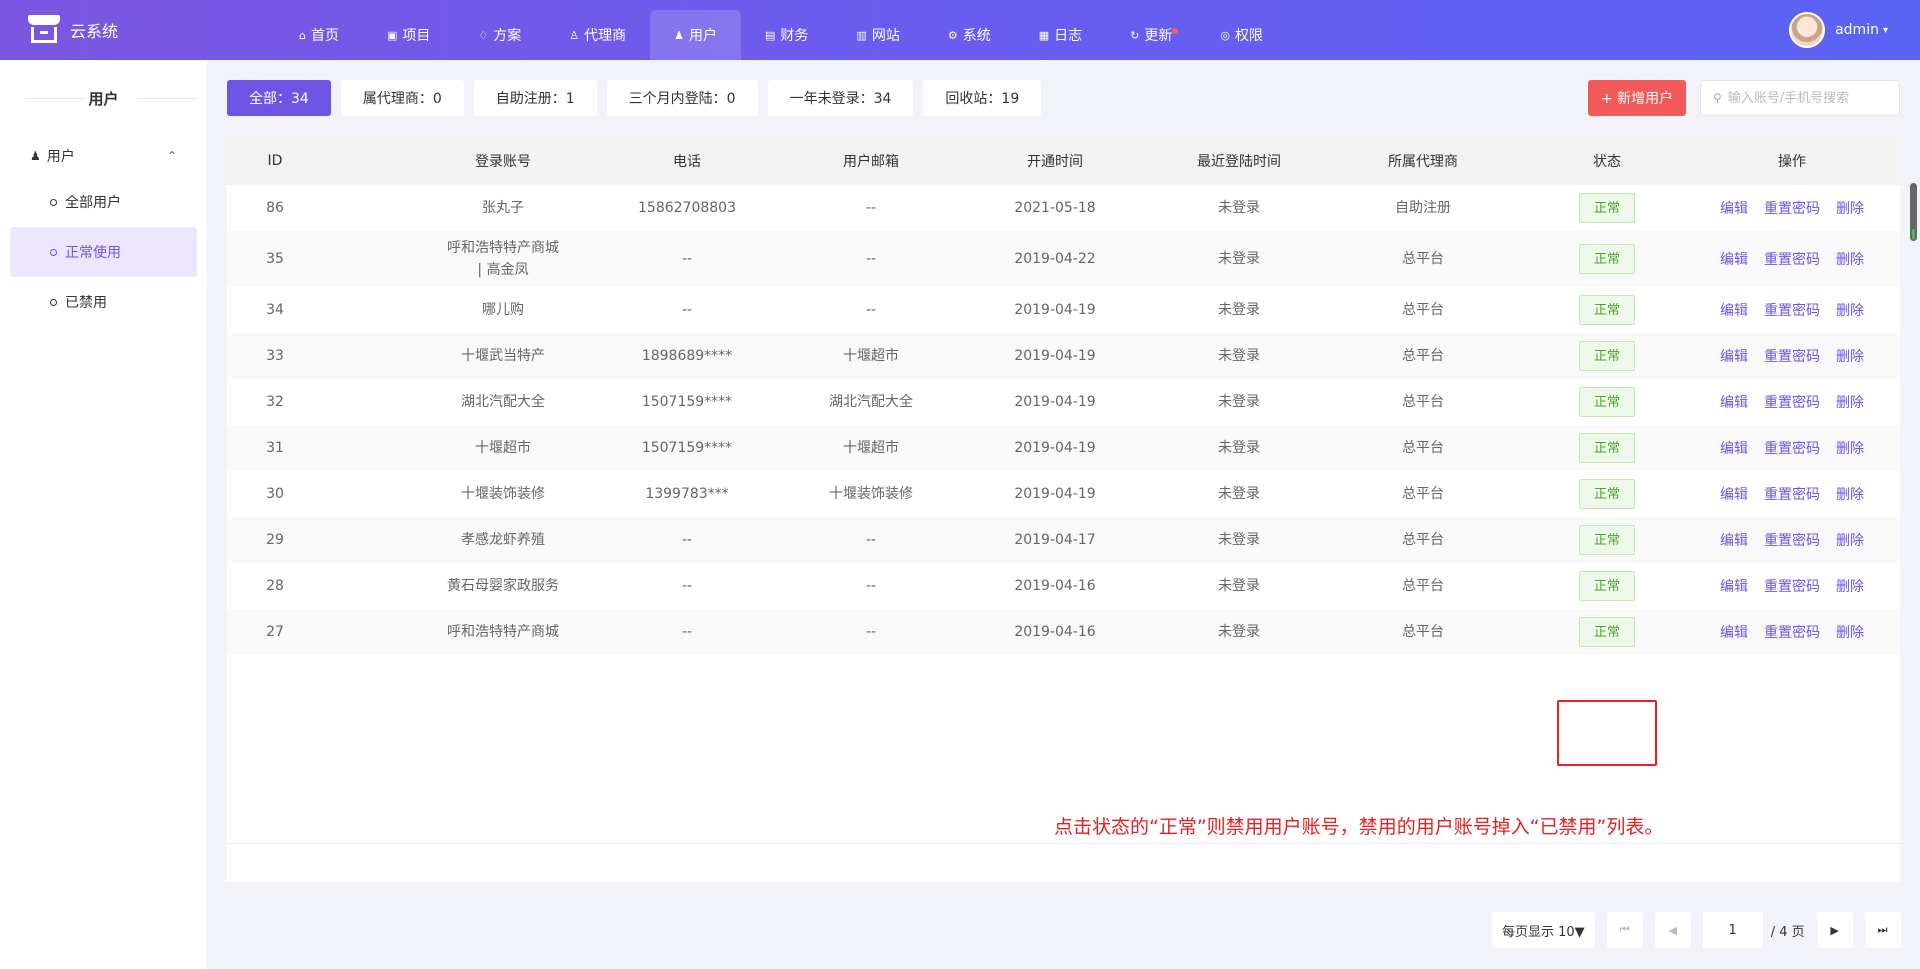 The image size is (1920, 969). Describe the element at coordinates (703, 36) in the screenshot. I see `nav-item-label: 用户` at that location.